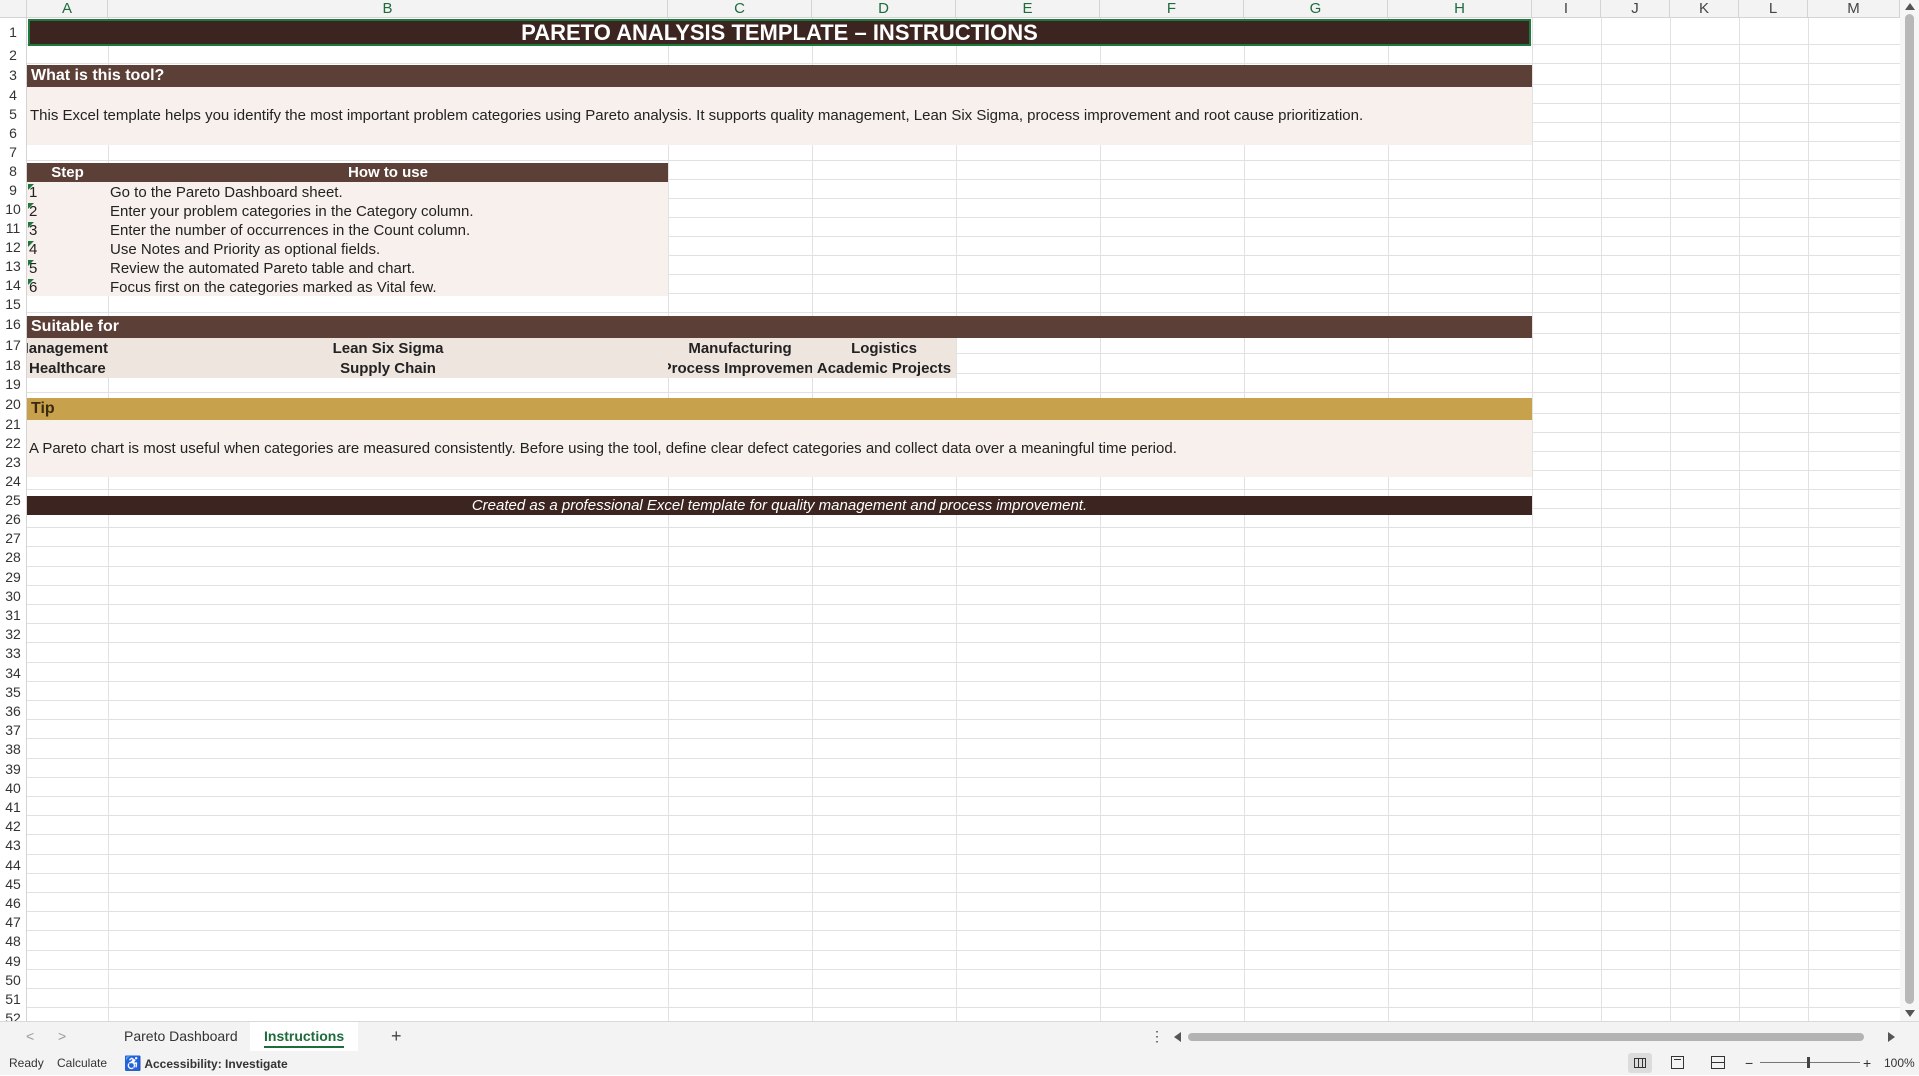 The width and height of the screenshot is (1919, 1076). What do you see at coordinates (13, 749) in the screenshot?
I see `row-header-38: 38` at bounding box center [13, 749].